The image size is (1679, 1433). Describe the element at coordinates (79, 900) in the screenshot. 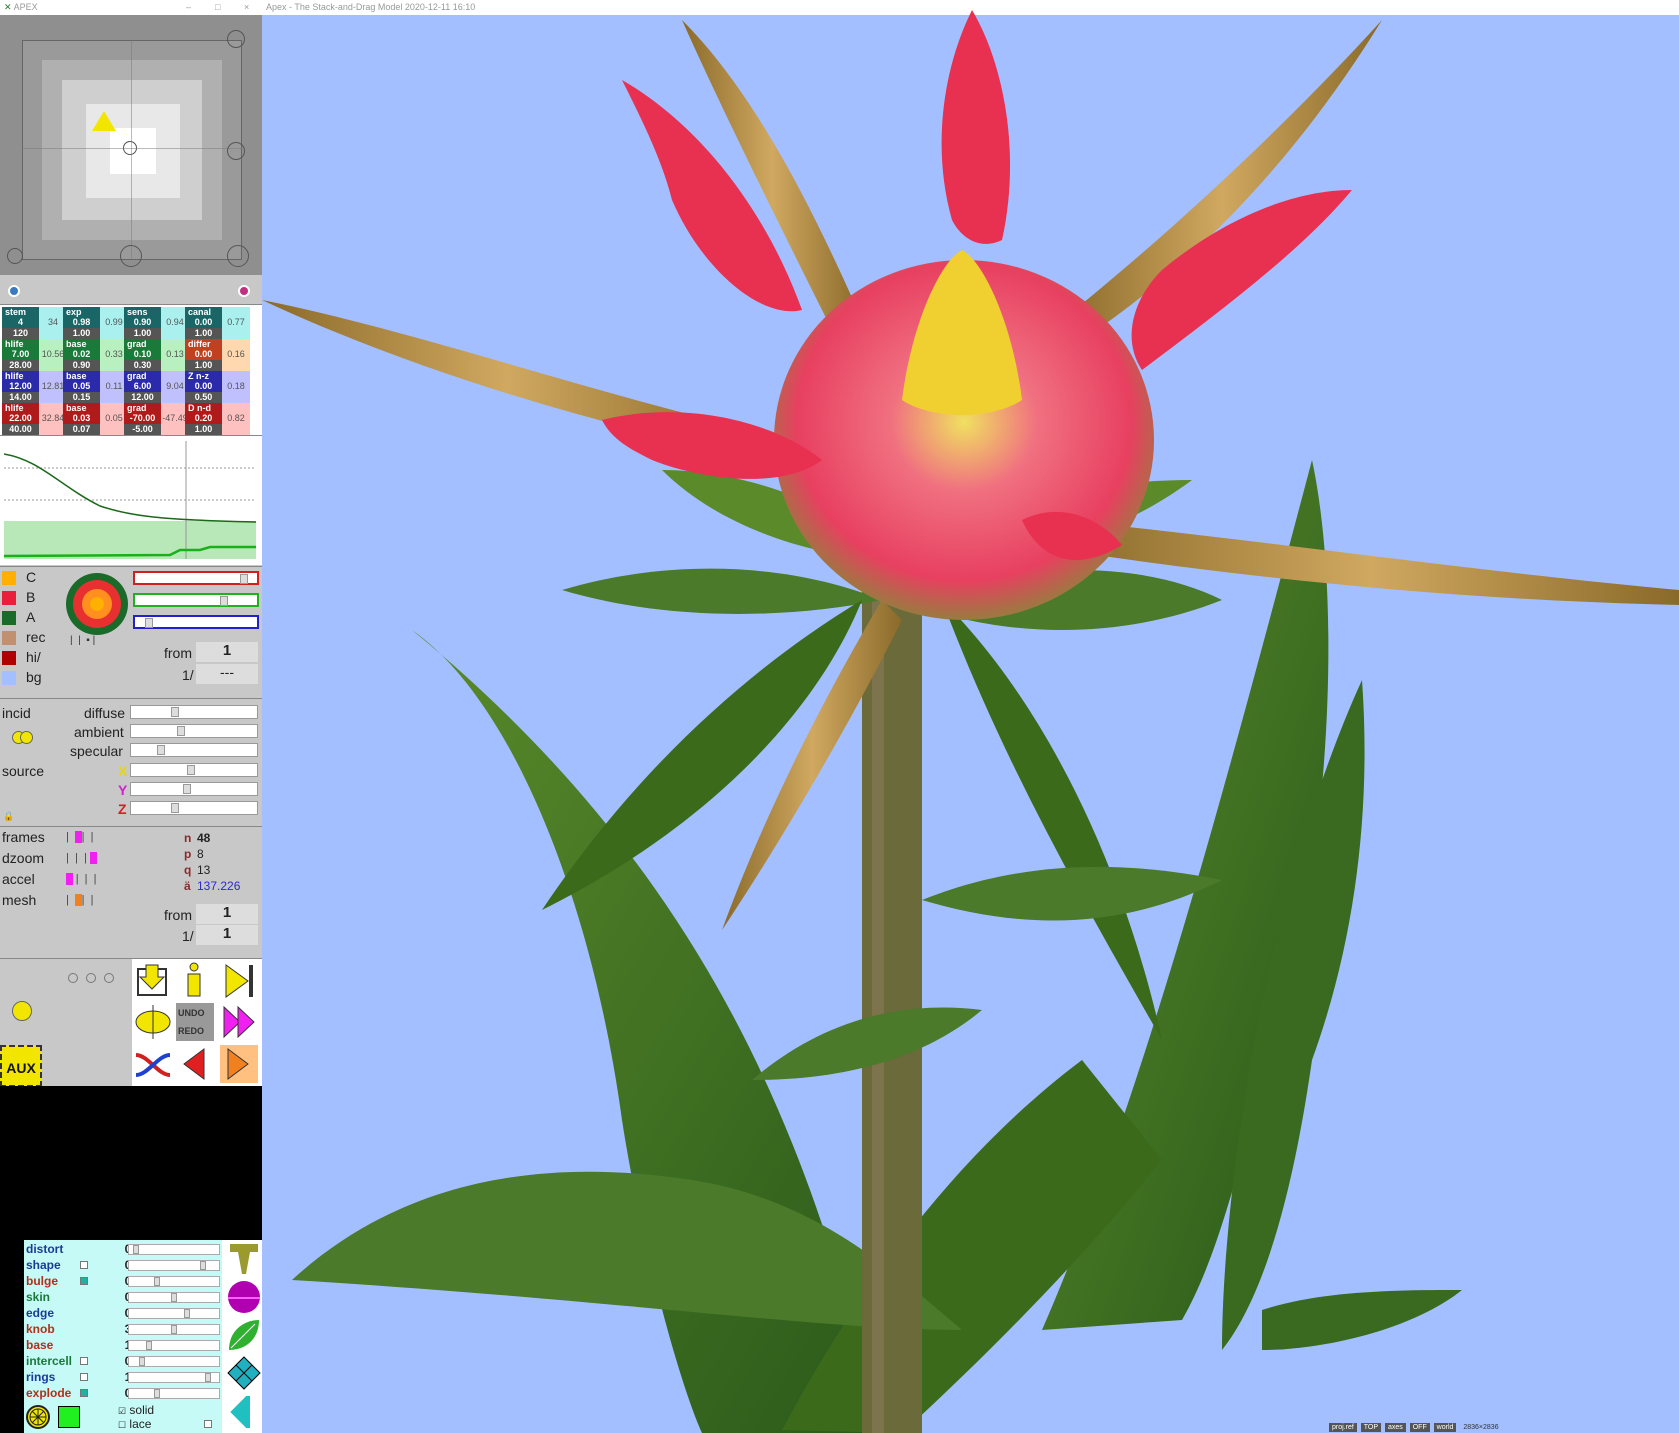

I see `mesh-ticks: | ■| |` at that location.